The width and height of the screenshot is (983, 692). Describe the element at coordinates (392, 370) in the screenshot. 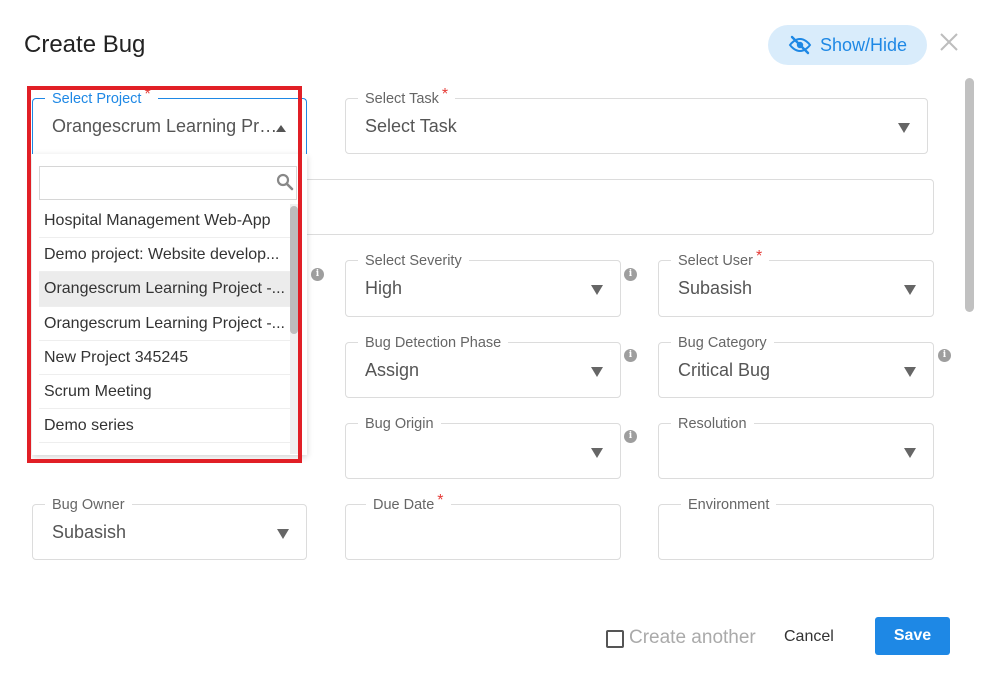

I see `bug-detection-phase-value: Assign` at that location.